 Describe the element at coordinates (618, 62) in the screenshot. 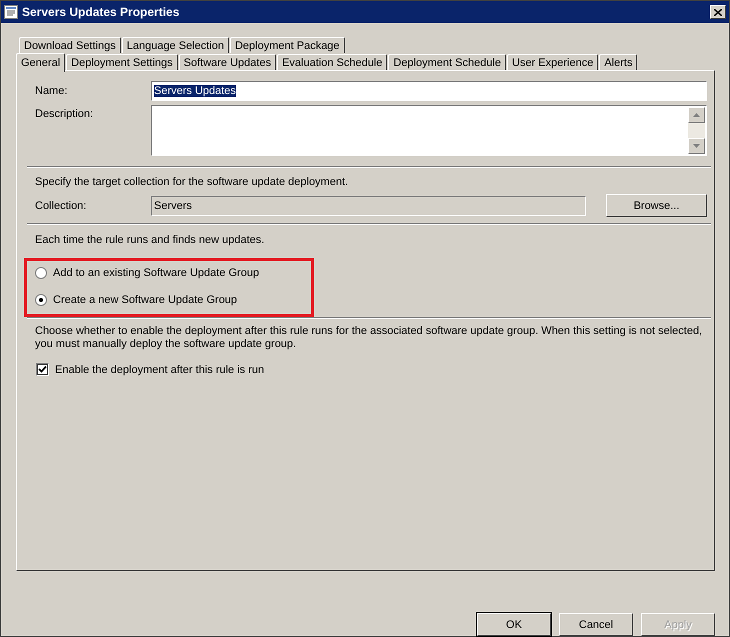

I see `tab: Alerts` at that location.